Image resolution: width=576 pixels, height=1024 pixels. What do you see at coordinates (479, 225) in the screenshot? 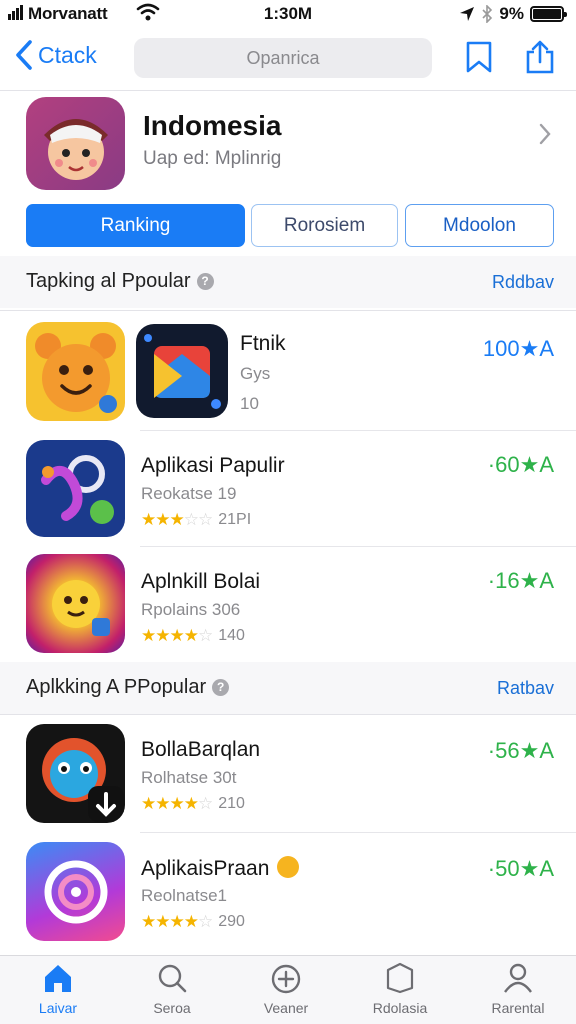
I see `segment-mdoolon: Mdoolon` at bounding box center [479, 225].